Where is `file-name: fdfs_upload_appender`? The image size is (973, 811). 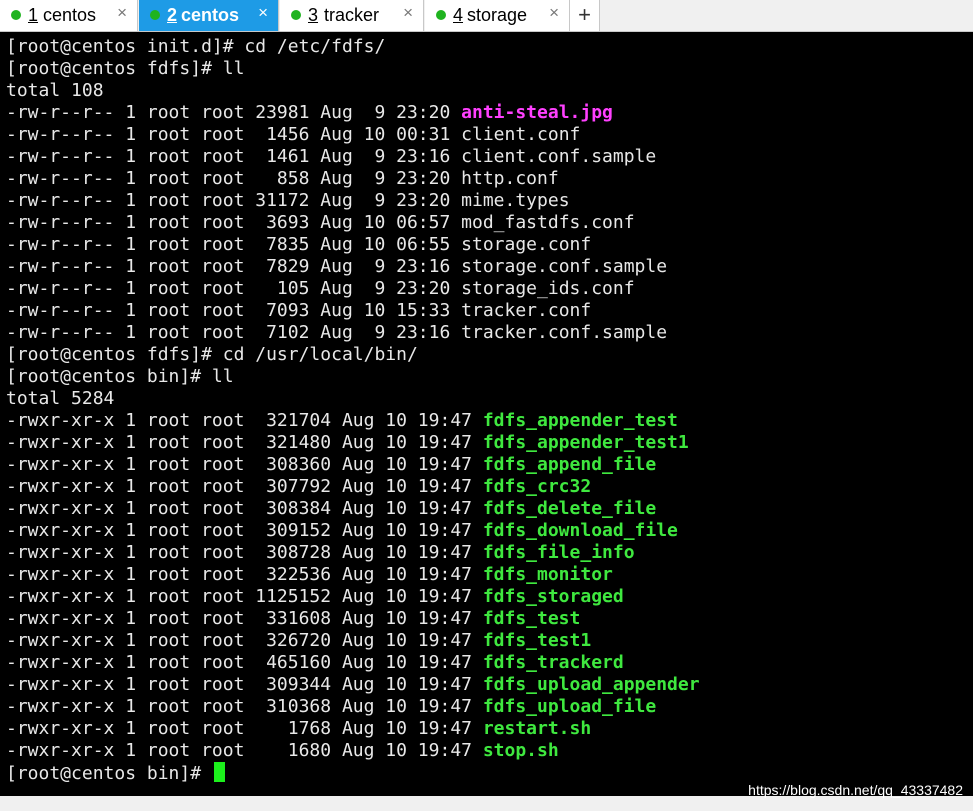
file-name: fdfs_upload_appender is located at coordinates (591, 684).